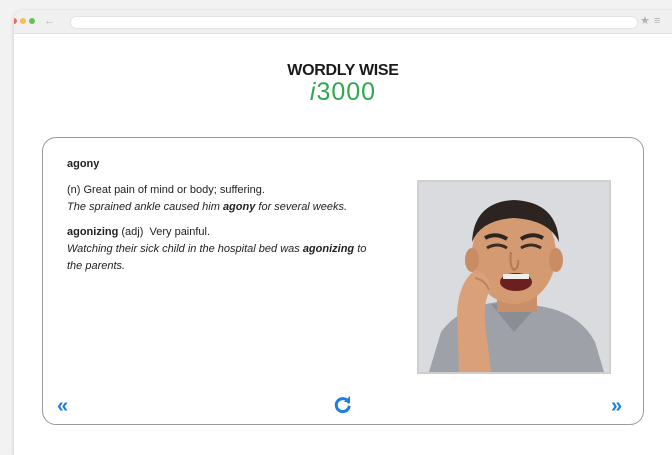  Describe the element at coordinates (645, 21) in the screenshot. I see `star-icon: ★` at that location.